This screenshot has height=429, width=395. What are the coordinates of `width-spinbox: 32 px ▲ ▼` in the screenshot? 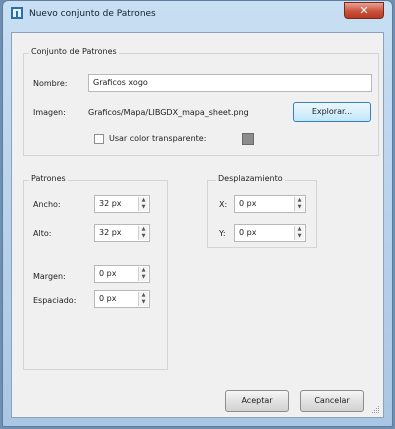 It's located at (122, 204).